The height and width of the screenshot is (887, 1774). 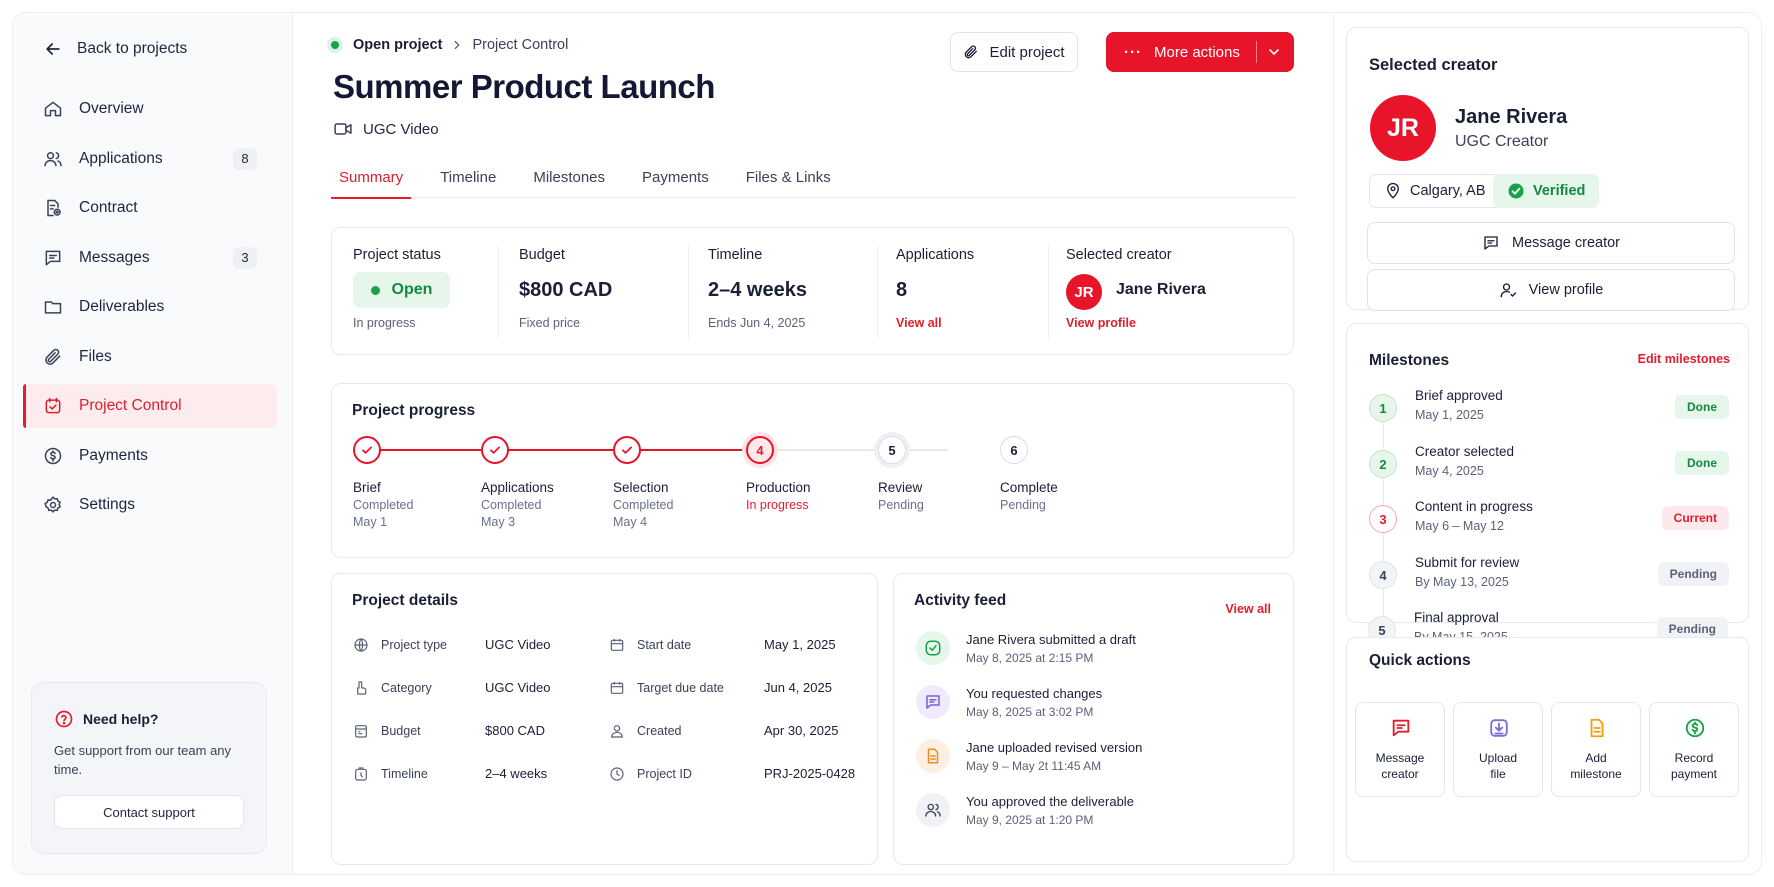 I want to click on quick-action-message: Message creator, so click(x=1400, y=749).